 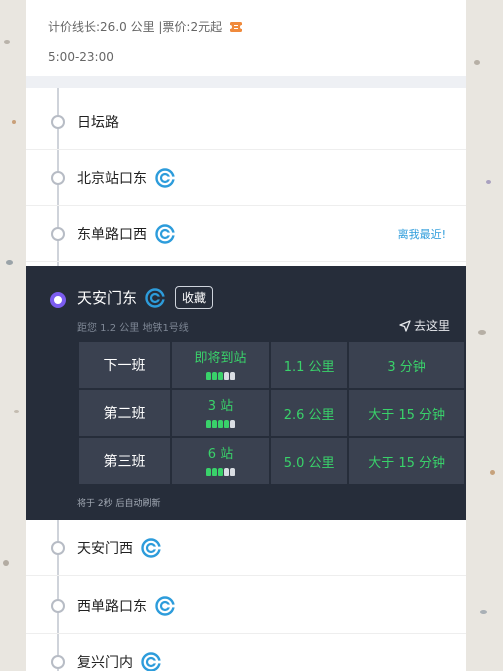 I want to click on service-hours: 5:00-23:00, so click(x=81, y=57).